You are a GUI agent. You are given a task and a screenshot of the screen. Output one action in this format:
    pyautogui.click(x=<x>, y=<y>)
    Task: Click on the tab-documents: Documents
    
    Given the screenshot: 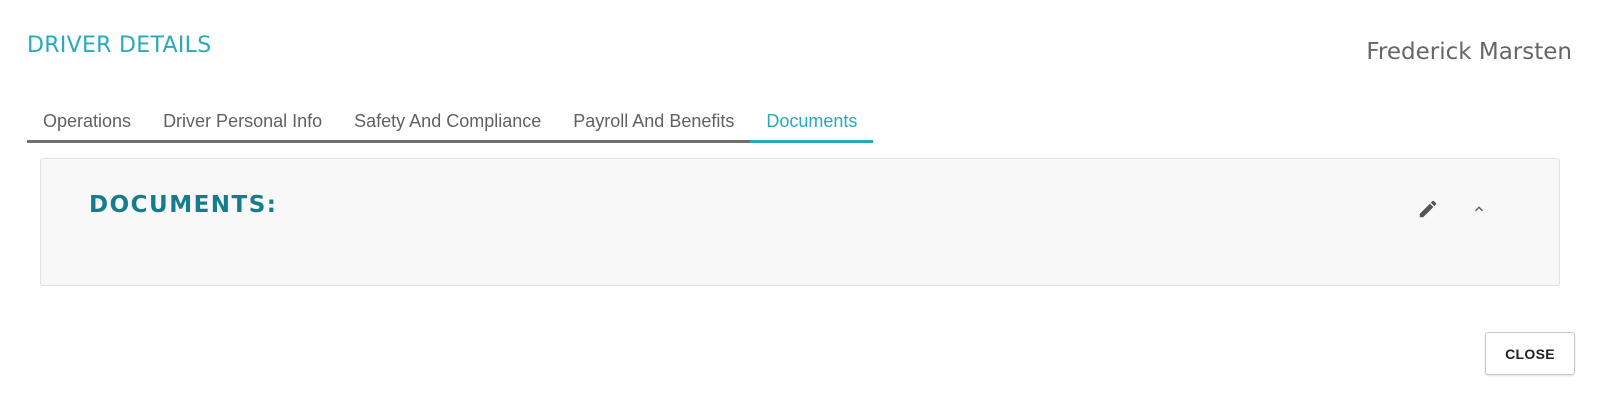 What is the action you would take?
    pyautogui.click(x=812, y=124)
    